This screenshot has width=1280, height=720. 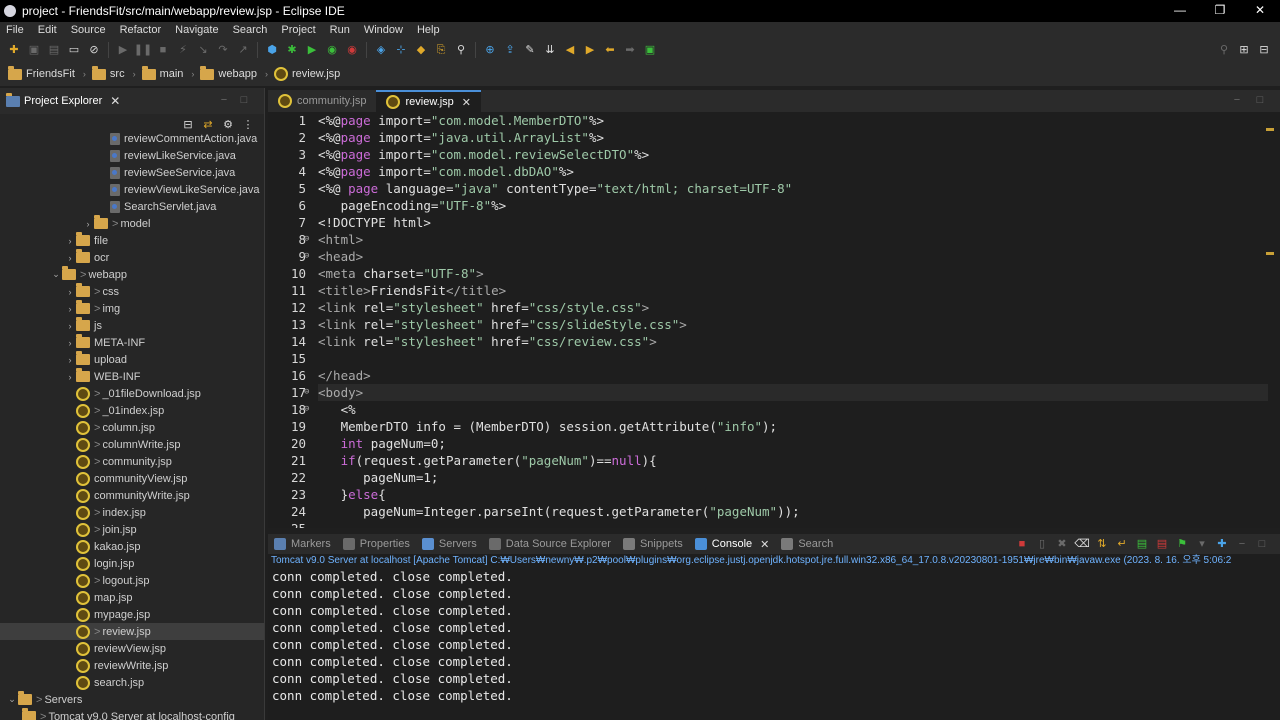 I want to click on tree-item: reviewSeeService.java, so click(x=132, y=172).